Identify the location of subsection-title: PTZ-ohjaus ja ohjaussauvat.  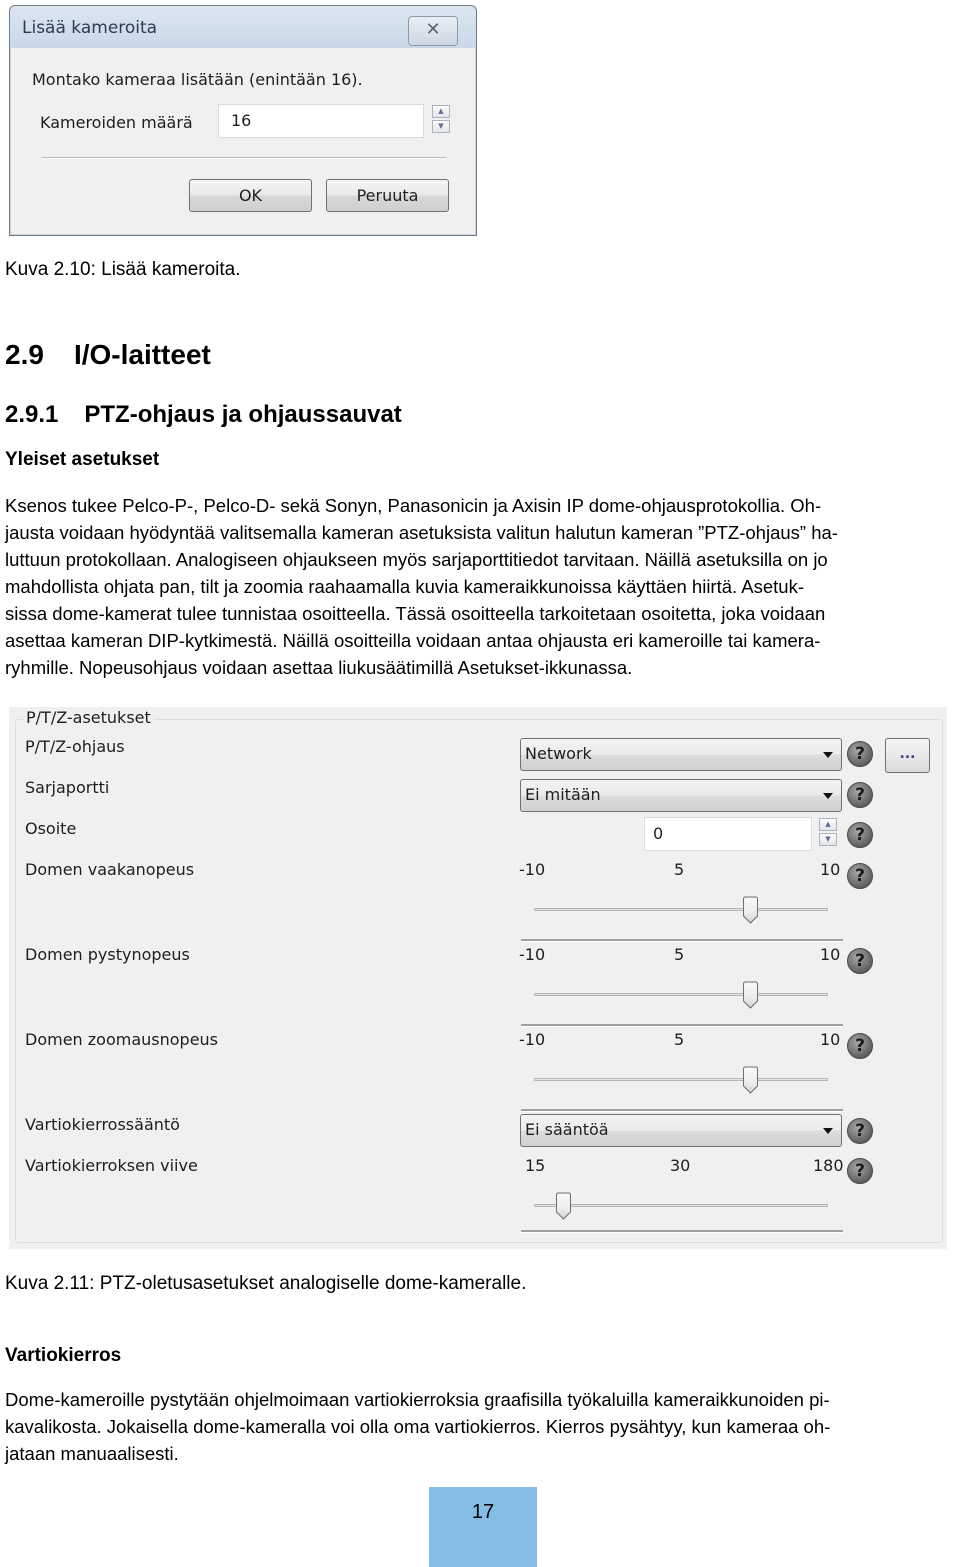
(243, 414).